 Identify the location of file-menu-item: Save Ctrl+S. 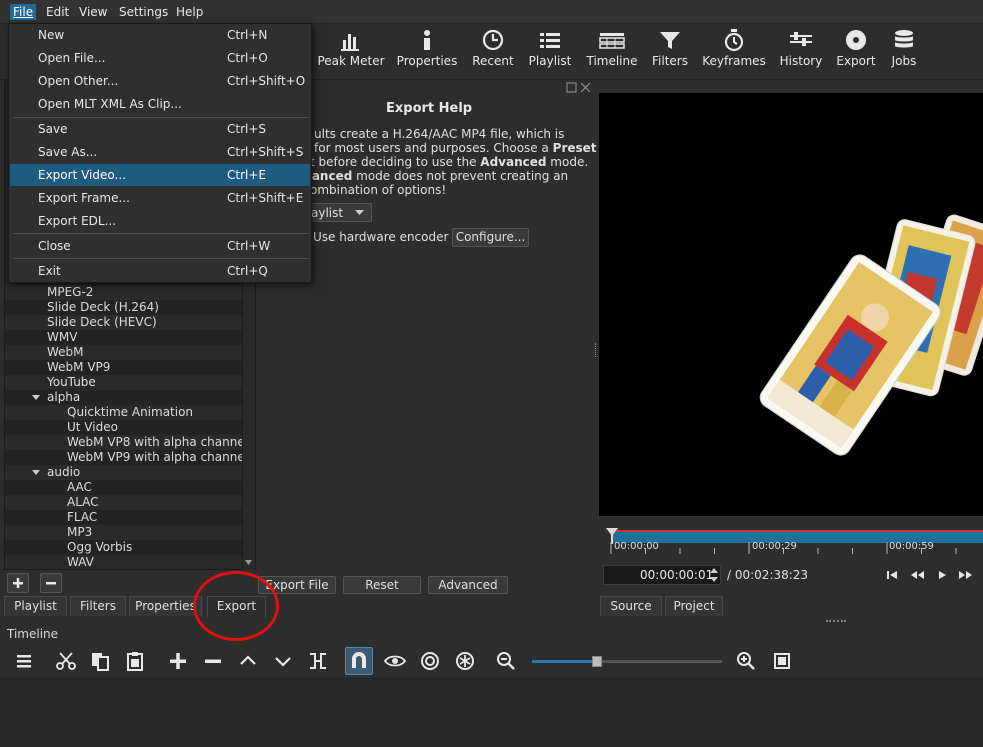
(160, 129).